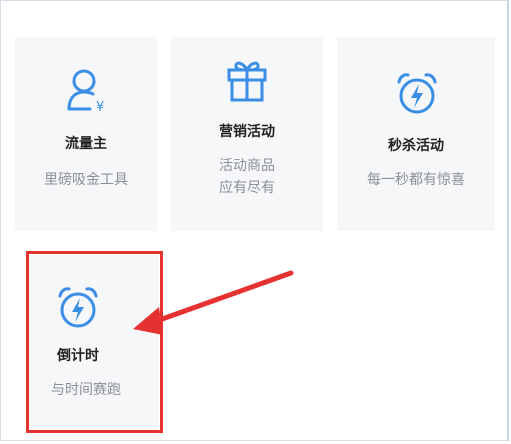 This screenshot has width=511, height=444. What do you see at coordinates (416, 180) in the screenshot?
I see `tool-card-desc: 每一秒都有惊喜` at bounding box center [416, 180].